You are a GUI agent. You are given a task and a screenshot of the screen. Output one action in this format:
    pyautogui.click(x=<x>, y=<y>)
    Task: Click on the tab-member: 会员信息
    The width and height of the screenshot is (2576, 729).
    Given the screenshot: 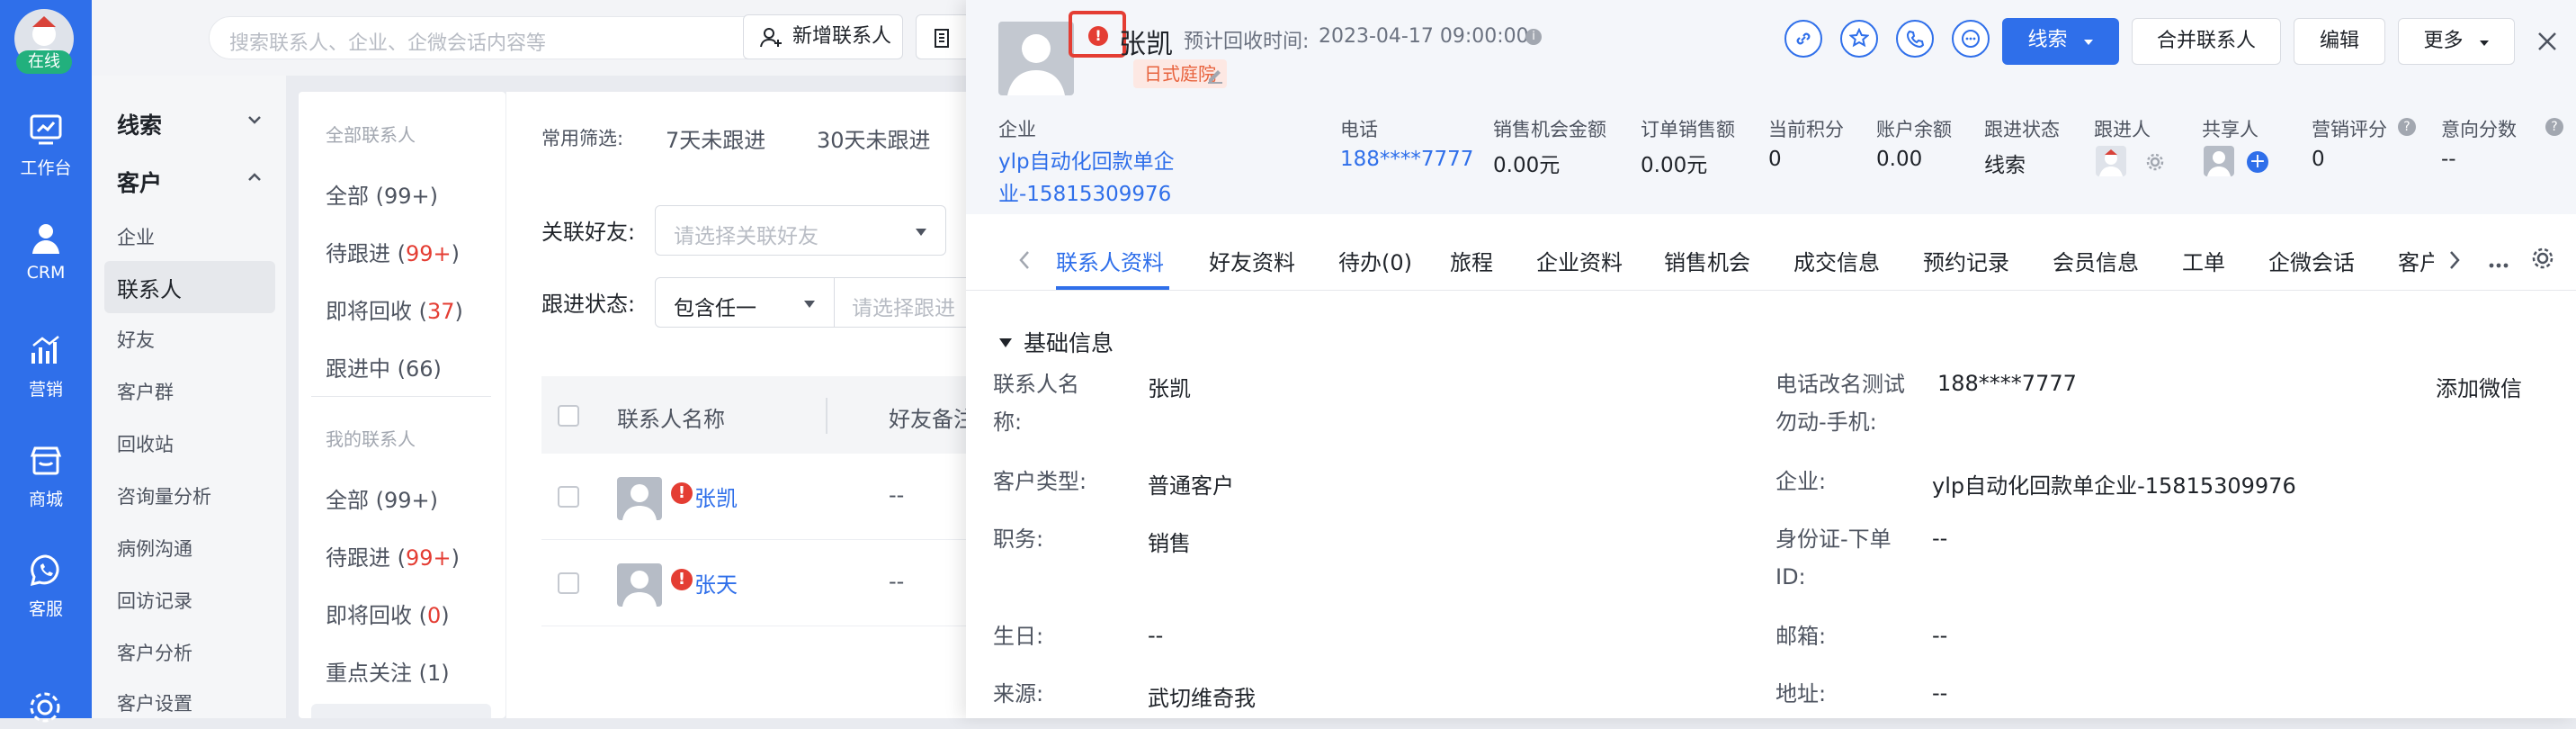 What is the action you would take?
    pyautogui.click(x=2096, y=260)
    